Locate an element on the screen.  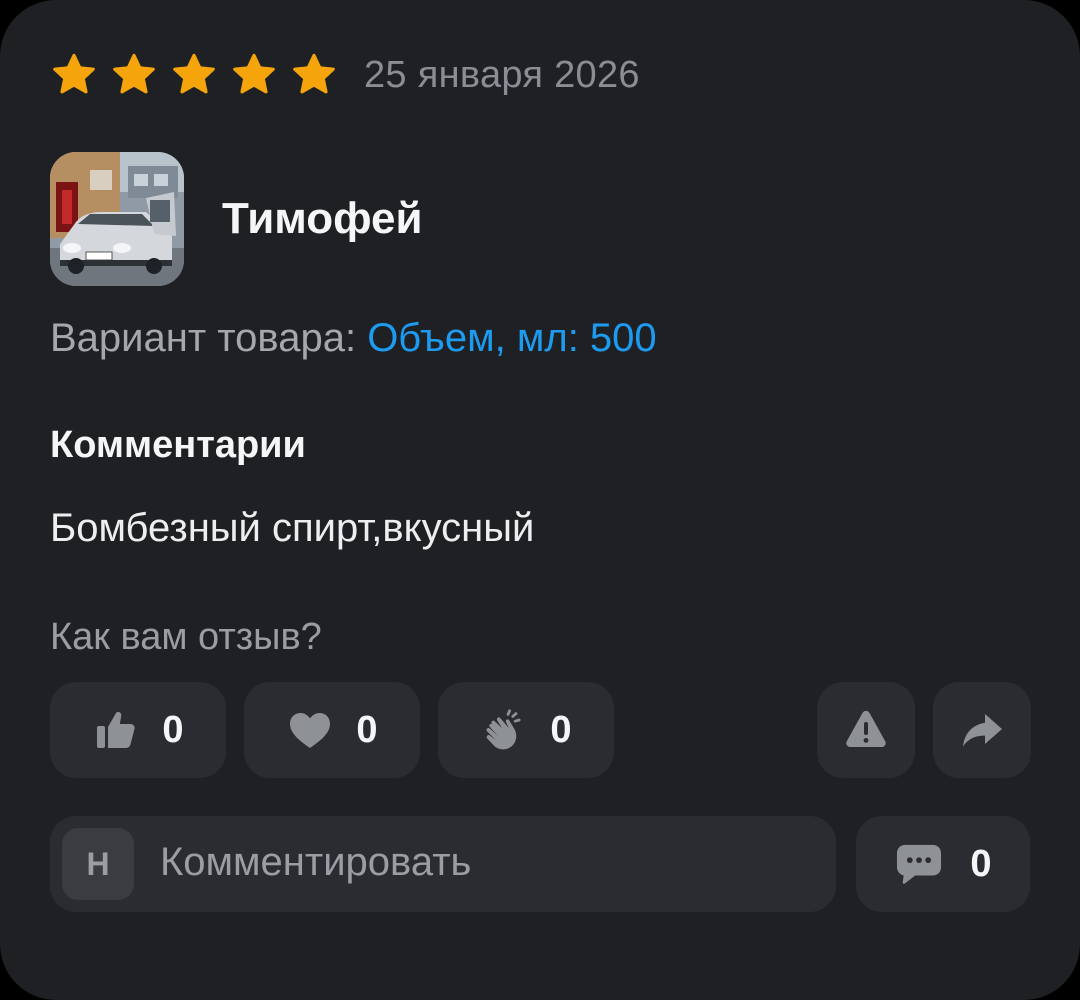
comment-input: Н Комментировать is located at coordinates (443, 864).